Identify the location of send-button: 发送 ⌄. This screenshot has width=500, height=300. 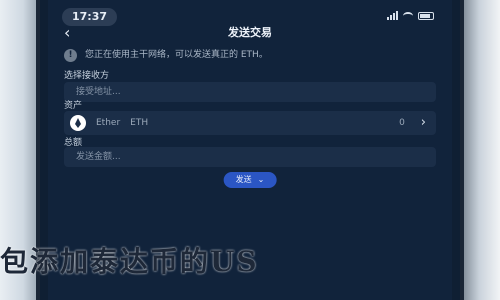
(250, 180).